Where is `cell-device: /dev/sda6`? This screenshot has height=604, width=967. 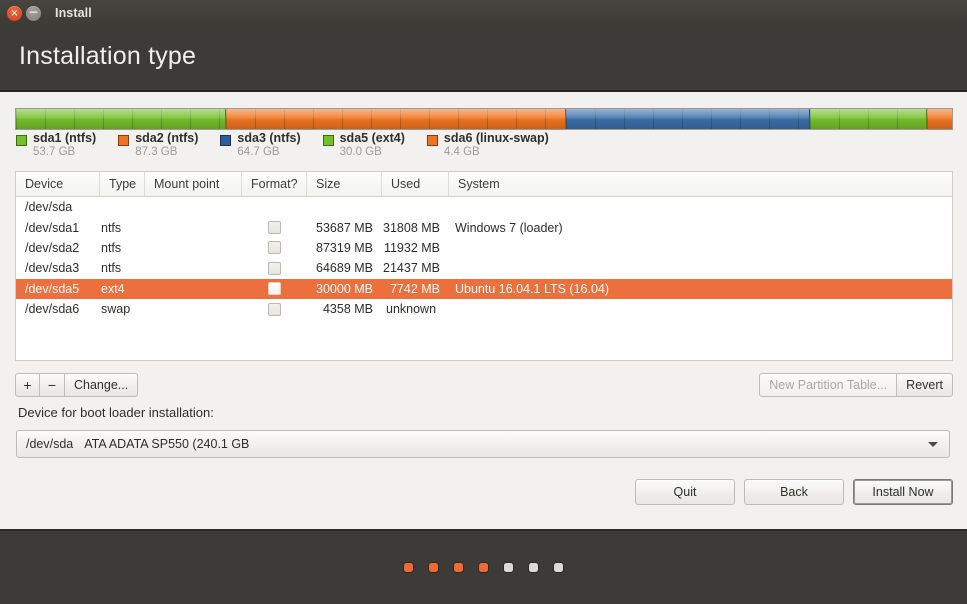
cell-device: /dev/sda6 is located at coordinates (52, 309).